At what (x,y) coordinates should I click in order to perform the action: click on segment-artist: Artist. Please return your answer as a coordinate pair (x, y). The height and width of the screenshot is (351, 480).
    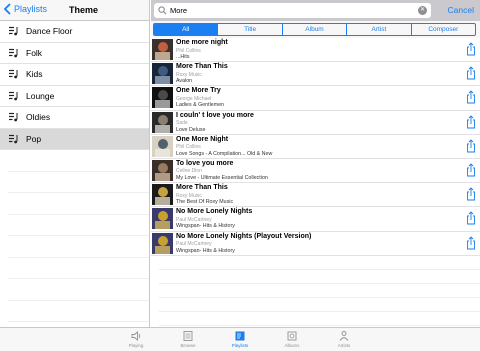
    Looking at the image, I should click on (379, 29).